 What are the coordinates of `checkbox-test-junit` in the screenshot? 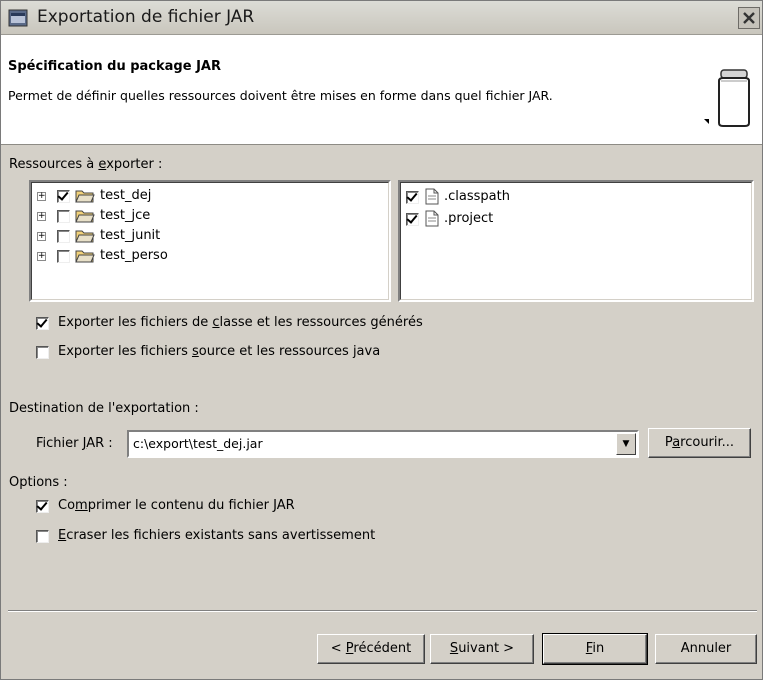 It's located at (63, 236).